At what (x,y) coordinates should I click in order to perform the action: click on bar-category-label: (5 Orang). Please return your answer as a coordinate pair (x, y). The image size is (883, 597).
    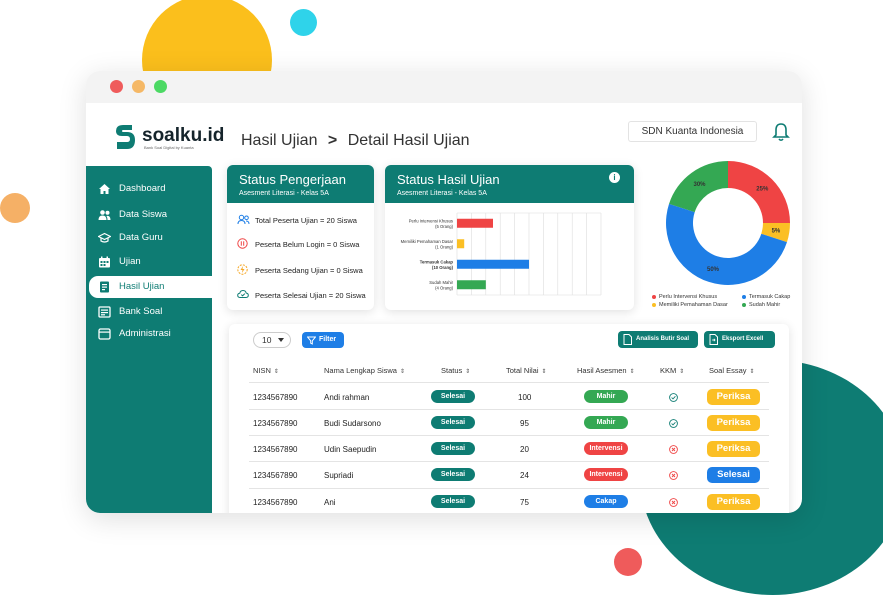
    Looking at the image, I should click on (444, 226).